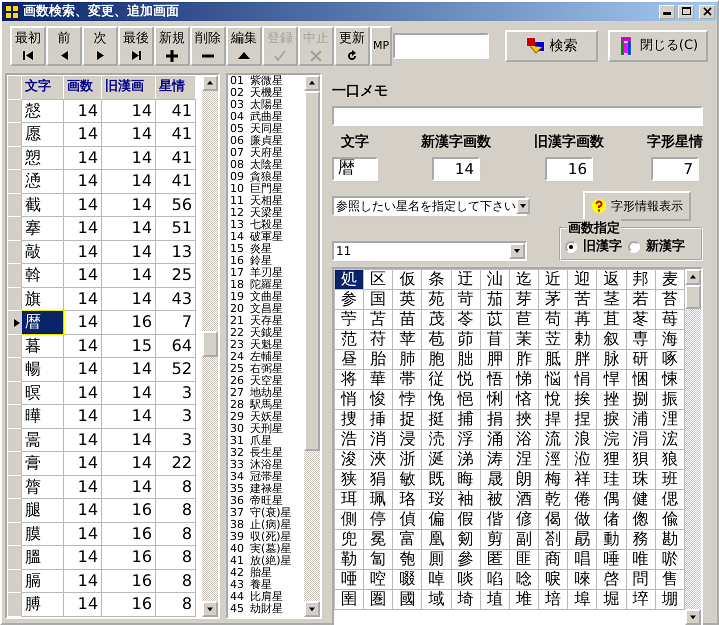 Image resolution: width=719 pixels, height=625 pixels. What do you see at coordinates (267, 465) in the screenshot?
I see `list-item: 33 沐浴星` at bounding box center [267, 465].